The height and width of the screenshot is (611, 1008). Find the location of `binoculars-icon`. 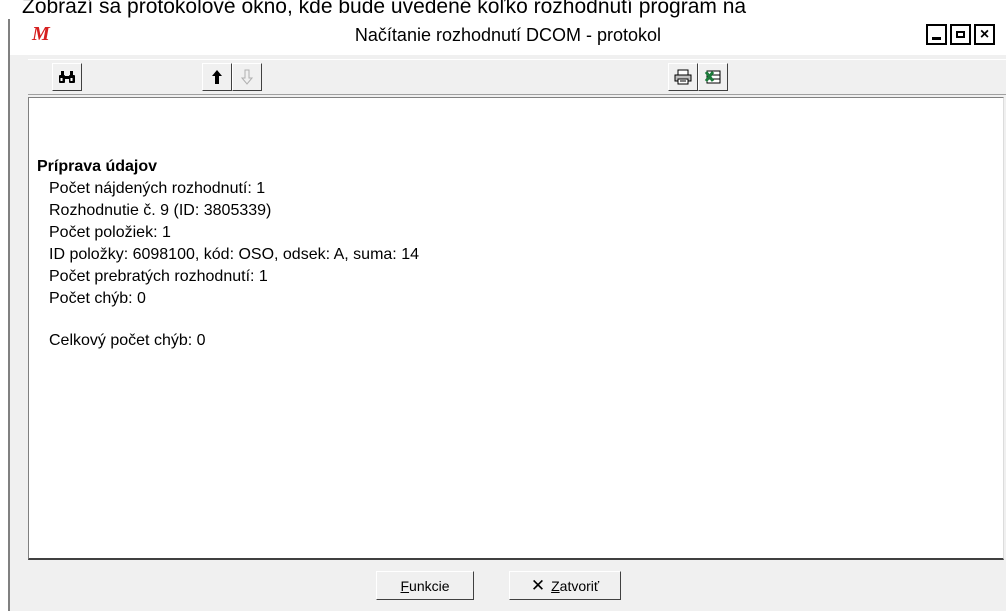

binoculars-icon is located at coordinates (67, 77).